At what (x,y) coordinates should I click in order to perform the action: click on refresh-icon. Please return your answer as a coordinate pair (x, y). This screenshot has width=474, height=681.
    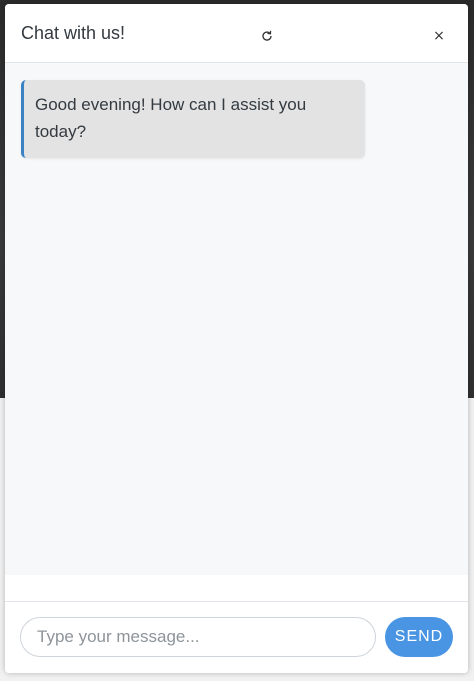
    Looking at the image, I should click on (267, 36).